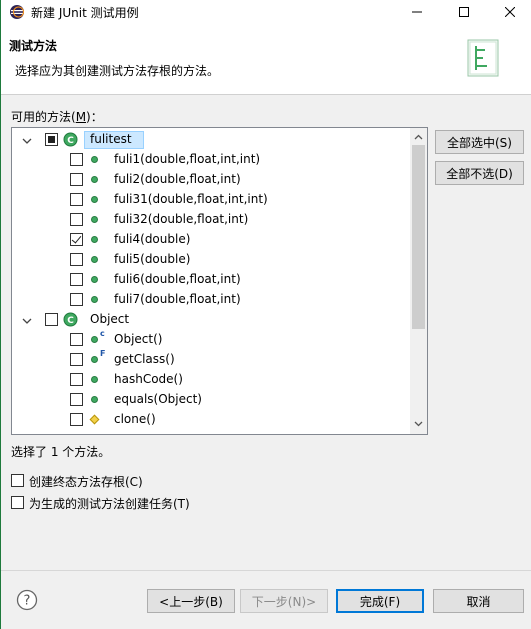 The height and width of the screenshot is (629, 531). Describe the element at coordinates (51, 319) in the screenshot. I see `class-checkbox-object` at that location.